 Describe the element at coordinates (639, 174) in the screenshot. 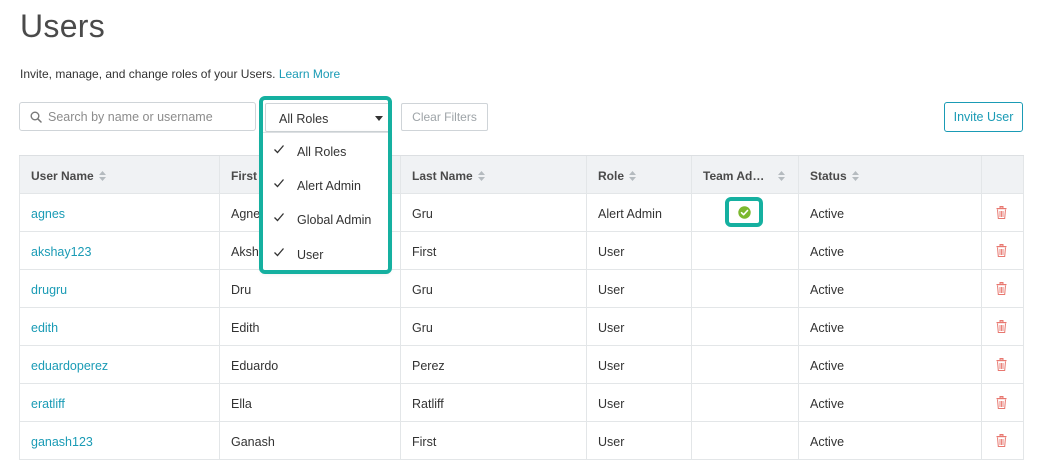

I see `column-header-role: Role` at that location.